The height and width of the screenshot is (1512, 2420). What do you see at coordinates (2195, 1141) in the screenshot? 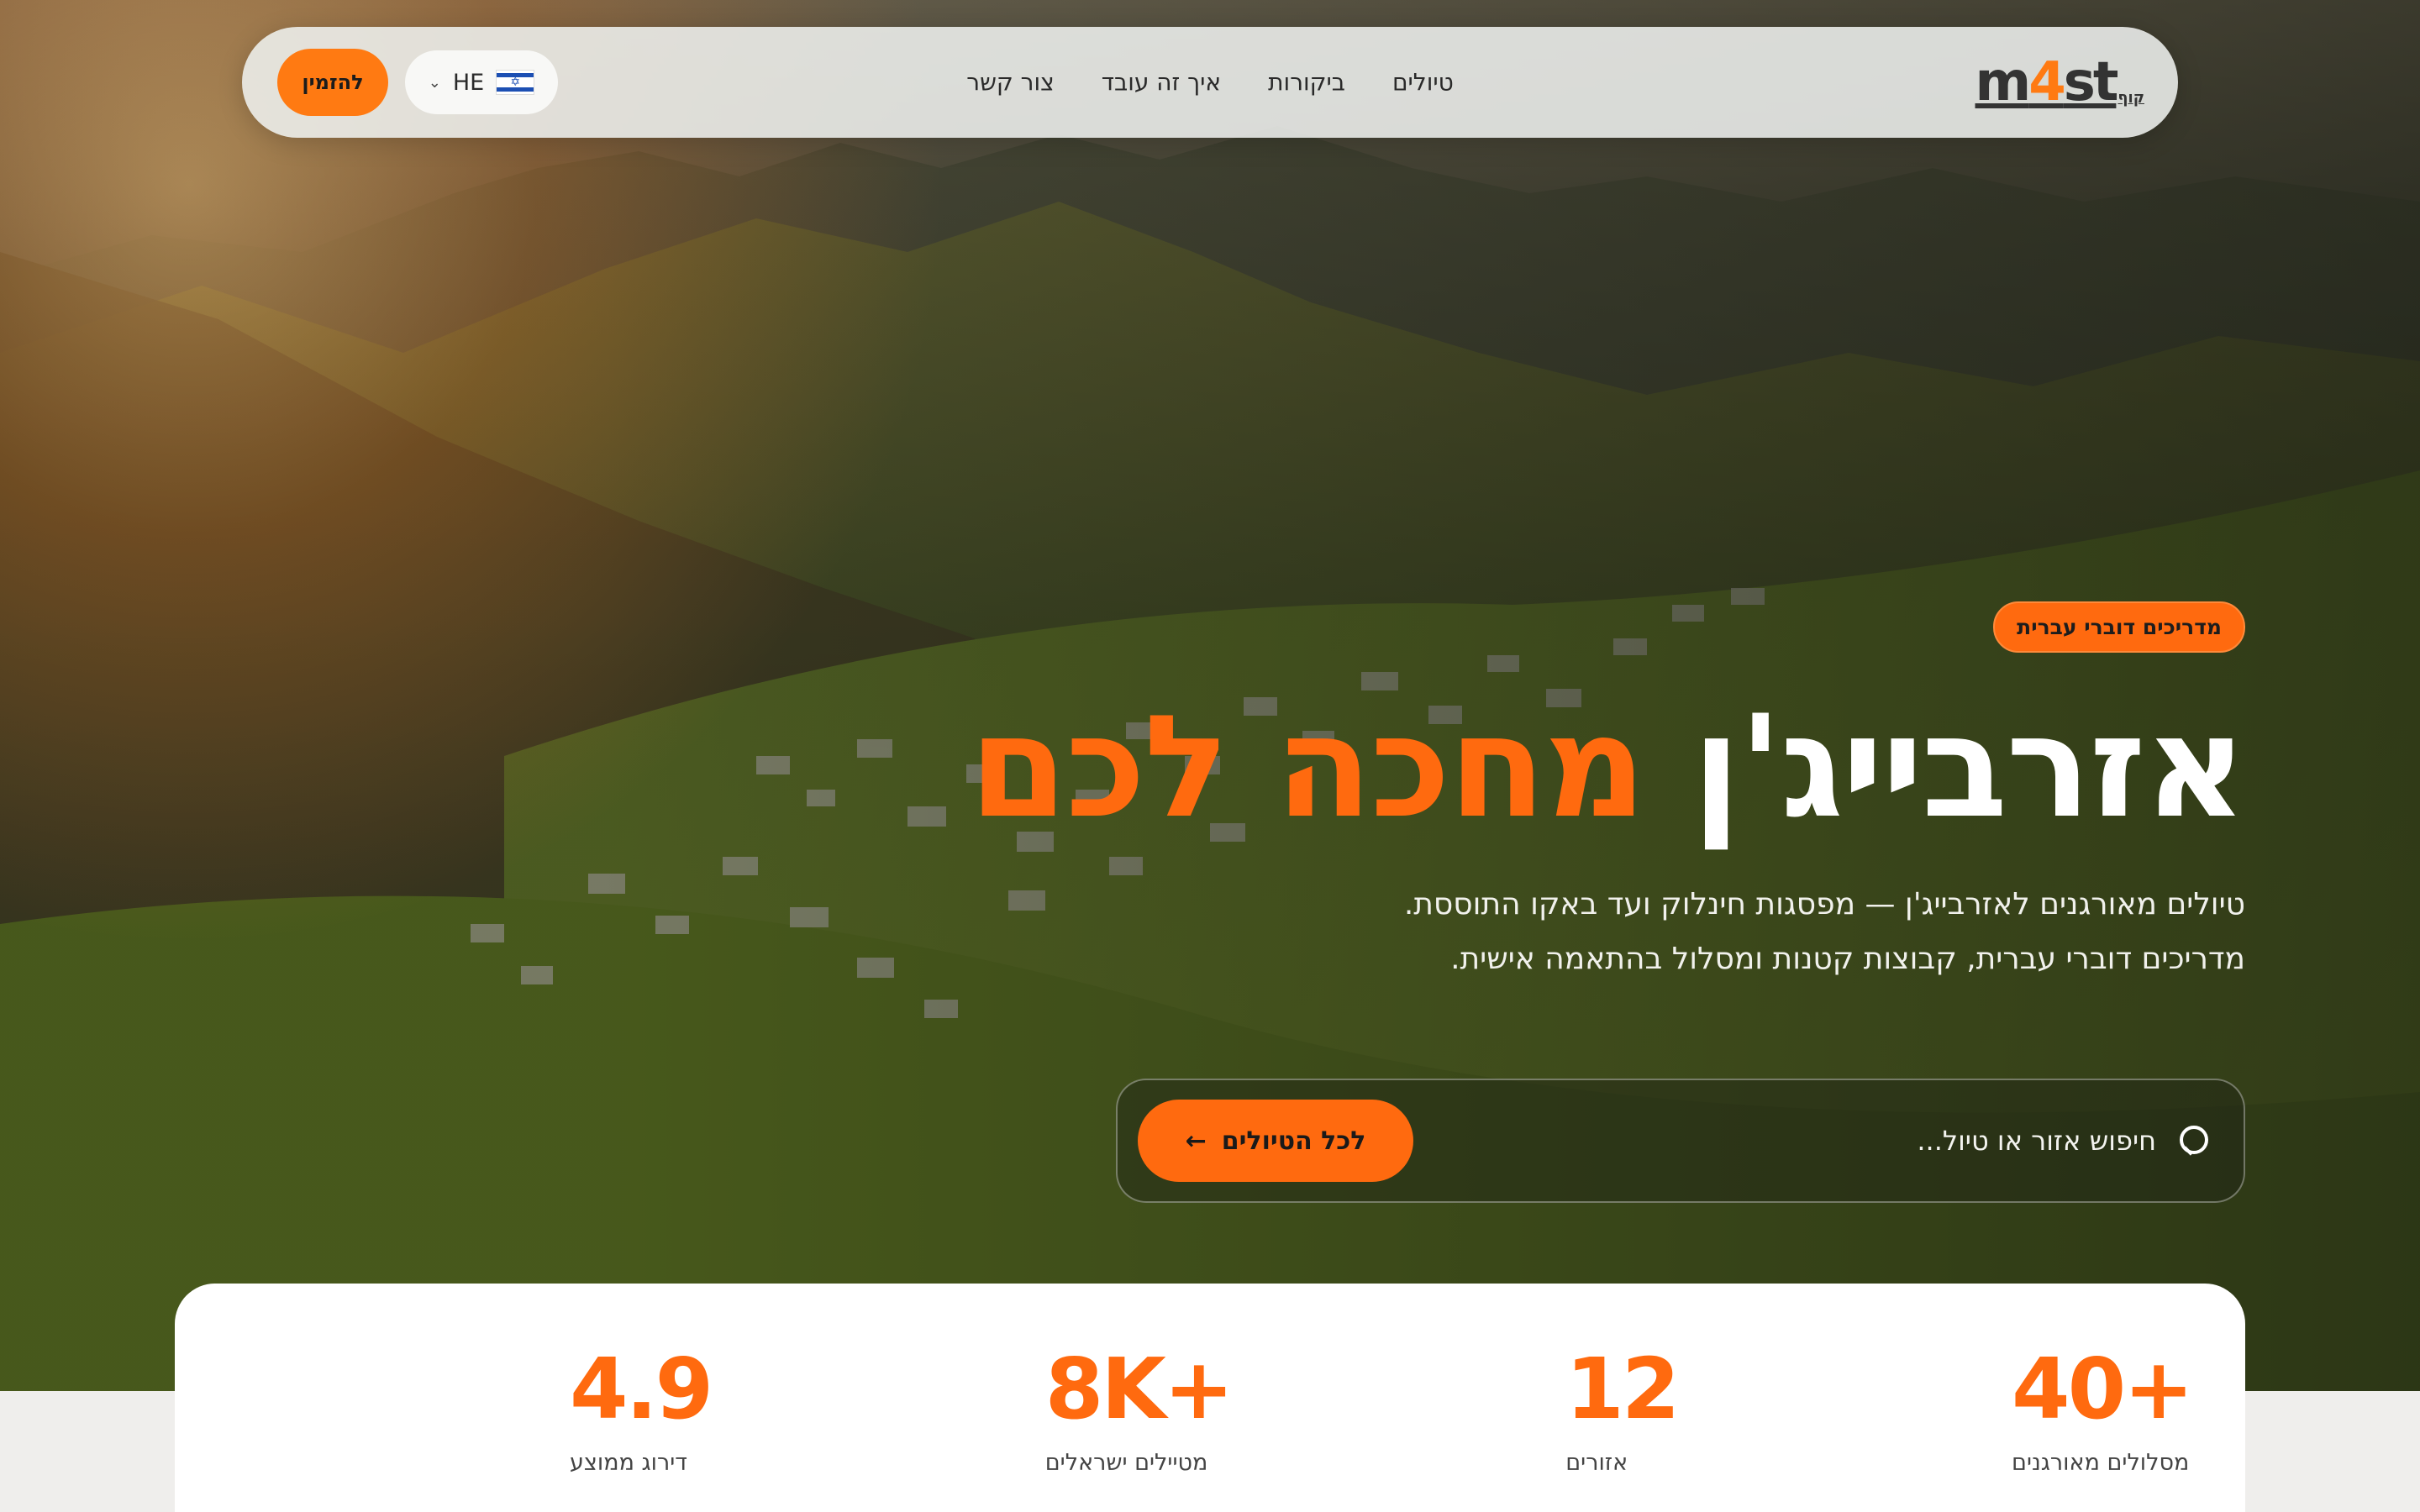
I see `search-icon` at bounding box center [2195, 1141].